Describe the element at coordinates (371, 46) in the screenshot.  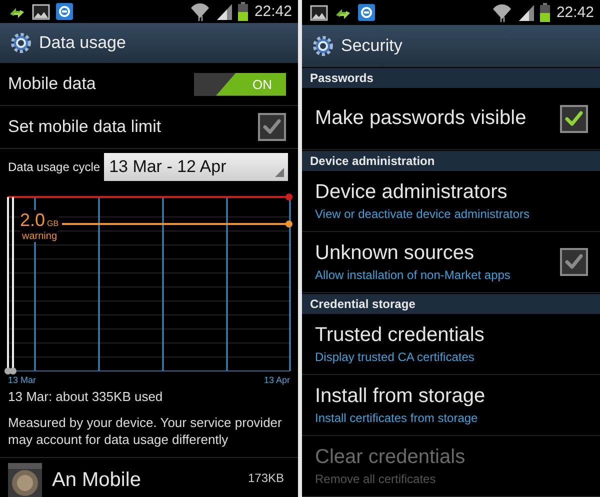
I see `screen-title: Security` at that location.